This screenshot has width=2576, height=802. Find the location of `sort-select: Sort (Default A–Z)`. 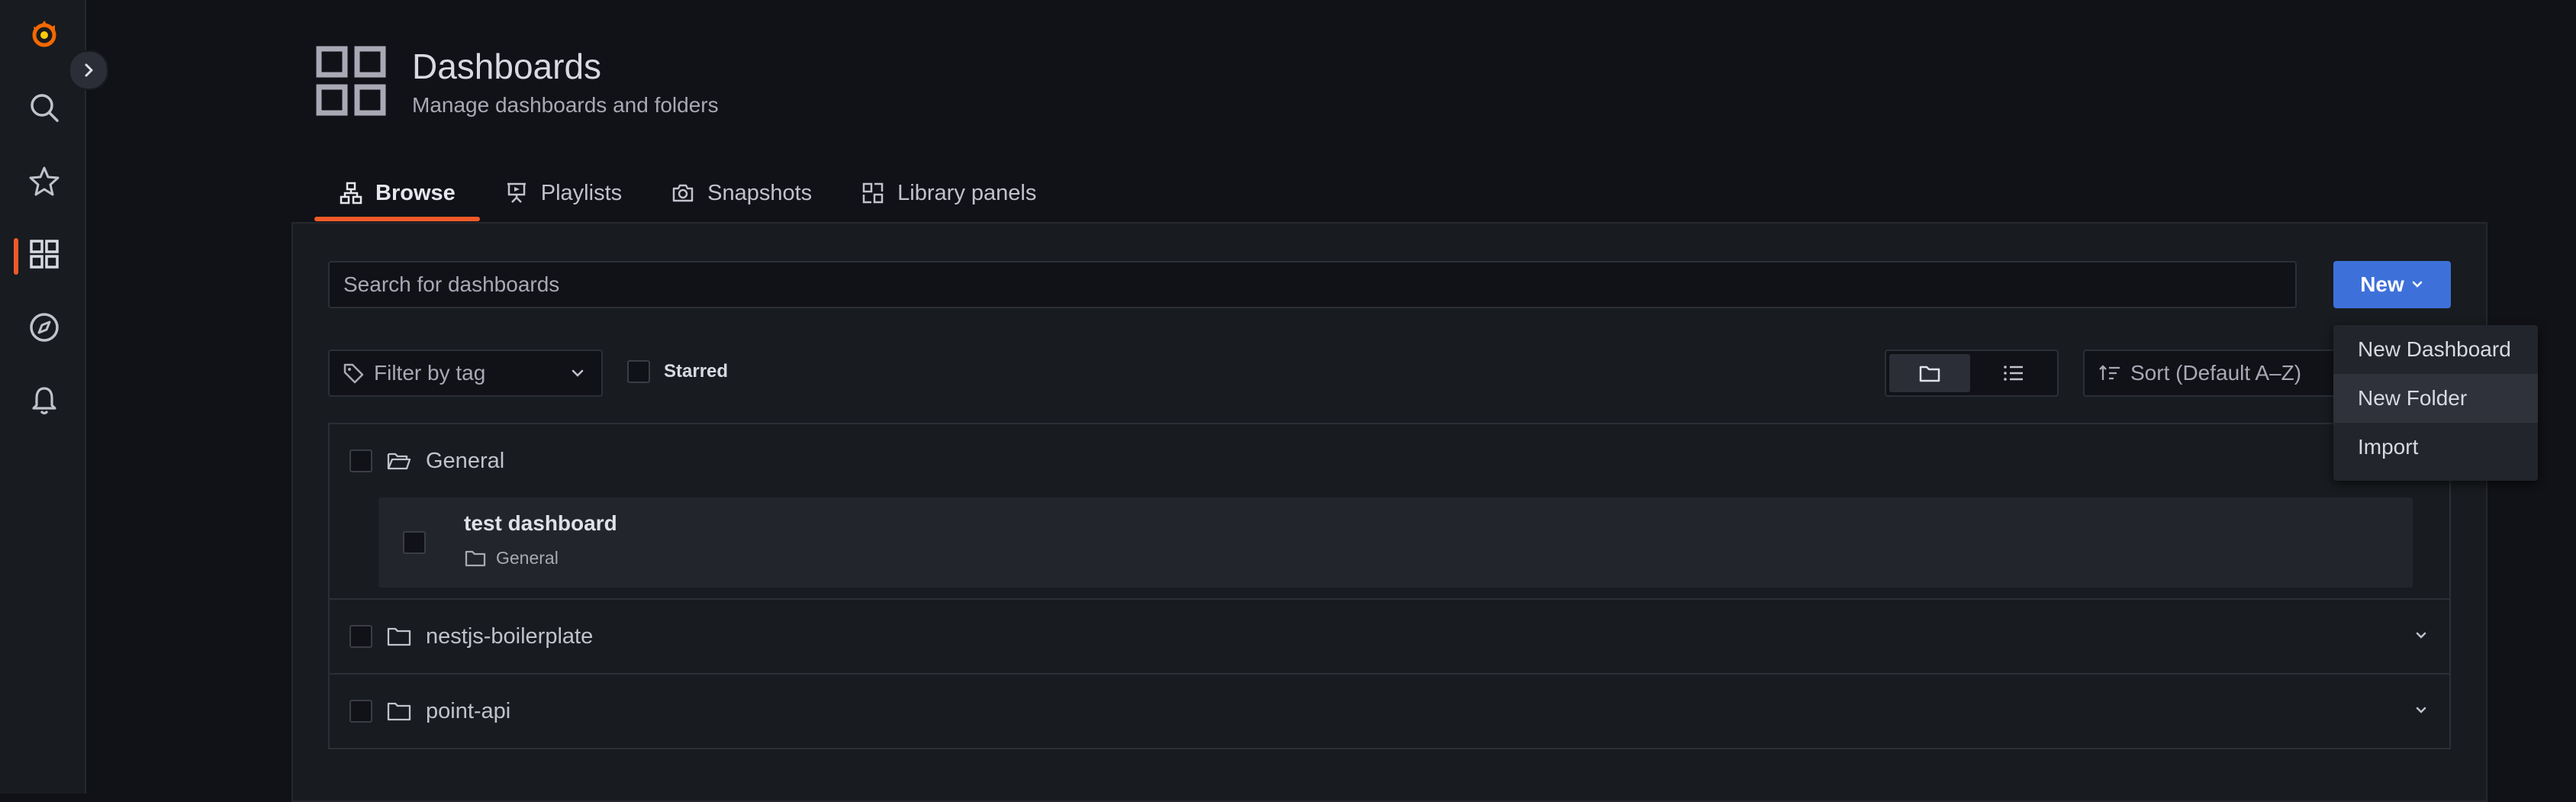

sort-select: Sort (Default A–Z) is located at coordinates (2220, 373).